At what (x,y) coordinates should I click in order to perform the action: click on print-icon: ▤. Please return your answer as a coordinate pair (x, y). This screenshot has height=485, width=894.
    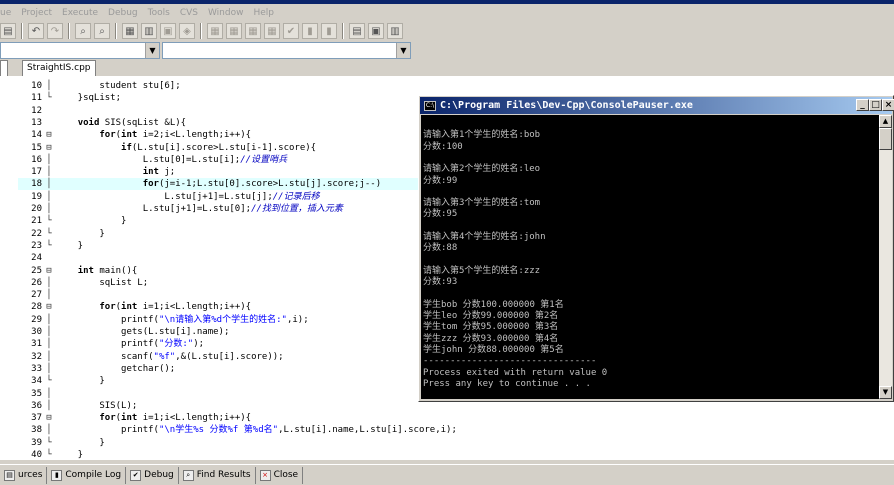
    Looking at the image, I should click on (8, 31).